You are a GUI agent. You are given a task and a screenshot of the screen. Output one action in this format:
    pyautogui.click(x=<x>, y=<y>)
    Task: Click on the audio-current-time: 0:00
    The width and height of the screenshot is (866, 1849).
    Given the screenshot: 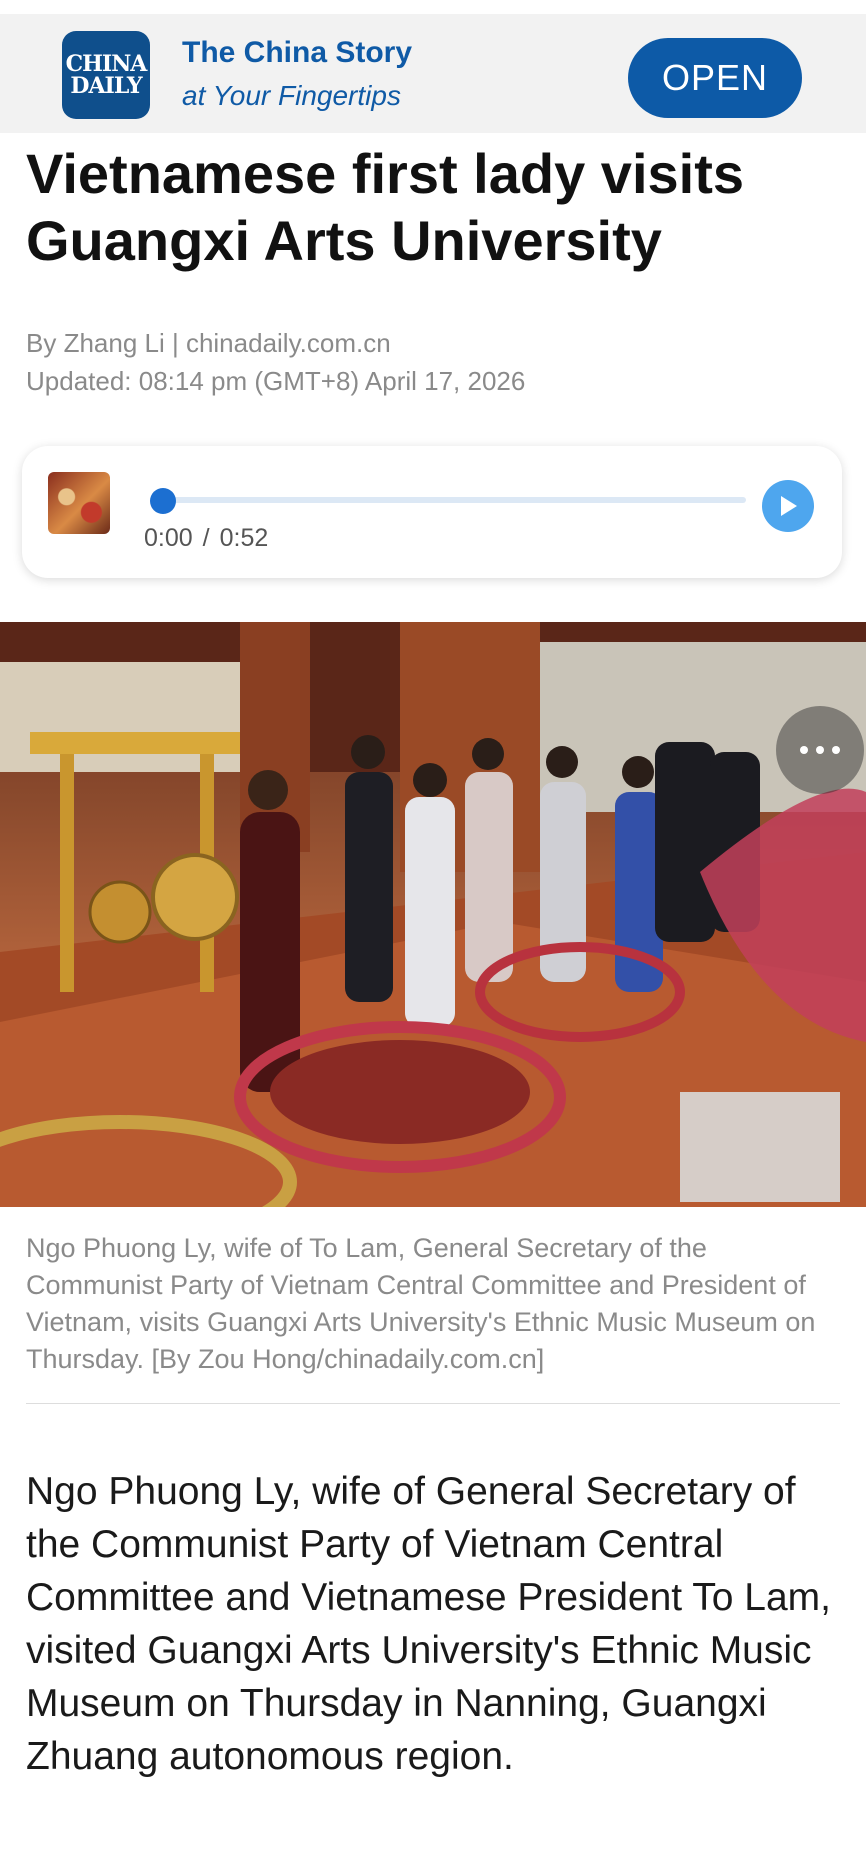 What is the action you would take?
    pyautogui.click(x=168, y=538)
    